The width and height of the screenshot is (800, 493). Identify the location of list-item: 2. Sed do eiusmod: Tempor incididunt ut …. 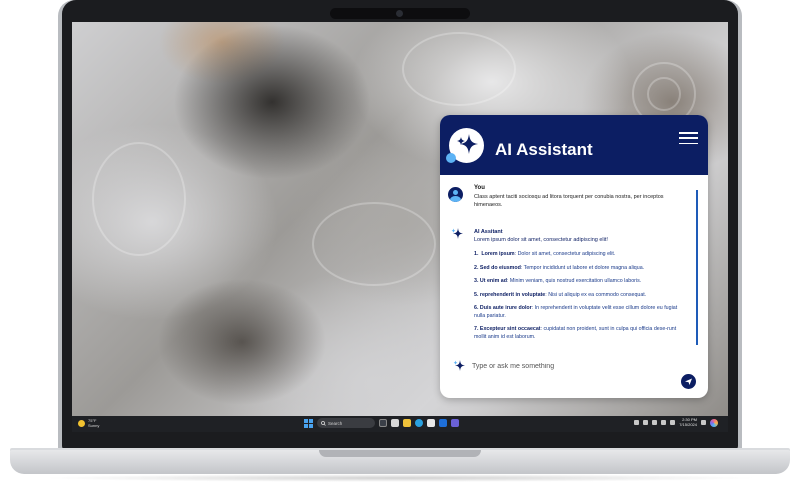
(559, 267).